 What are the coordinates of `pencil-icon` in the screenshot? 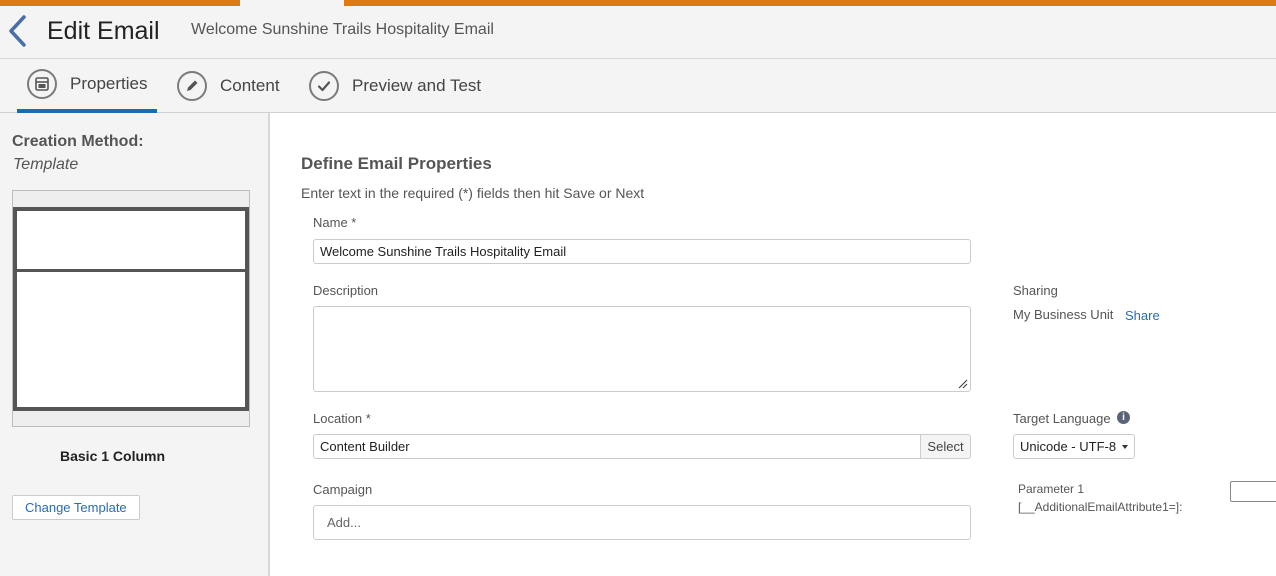 It's located at (192, 86).